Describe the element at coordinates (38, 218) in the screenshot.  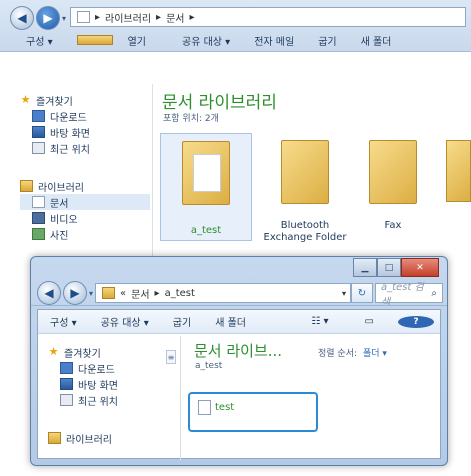
I see `videos-icon` at that location.